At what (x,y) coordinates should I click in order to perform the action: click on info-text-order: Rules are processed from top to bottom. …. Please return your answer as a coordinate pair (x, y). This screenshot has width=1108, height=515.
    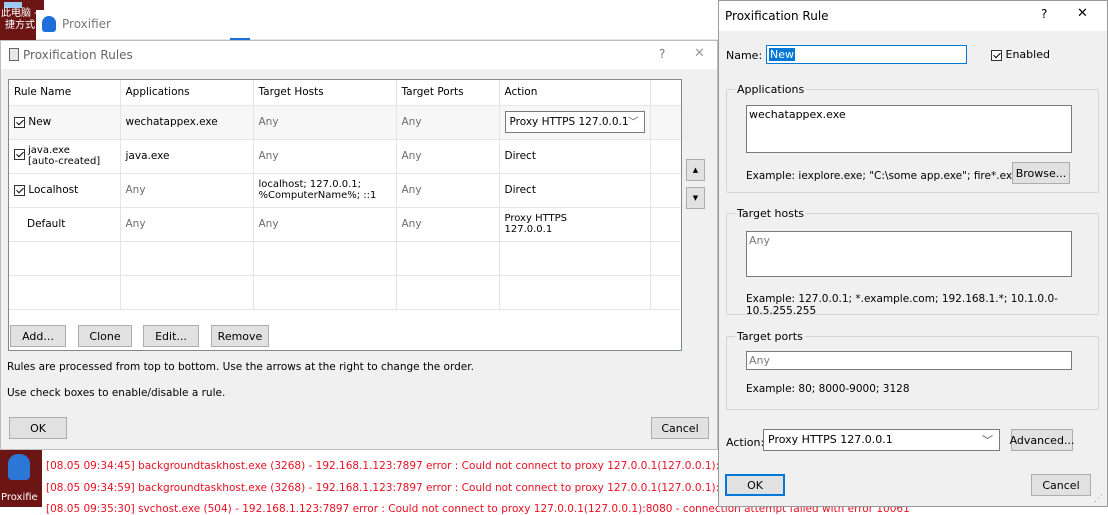
    Looking at the image, I should click on (240, 367).